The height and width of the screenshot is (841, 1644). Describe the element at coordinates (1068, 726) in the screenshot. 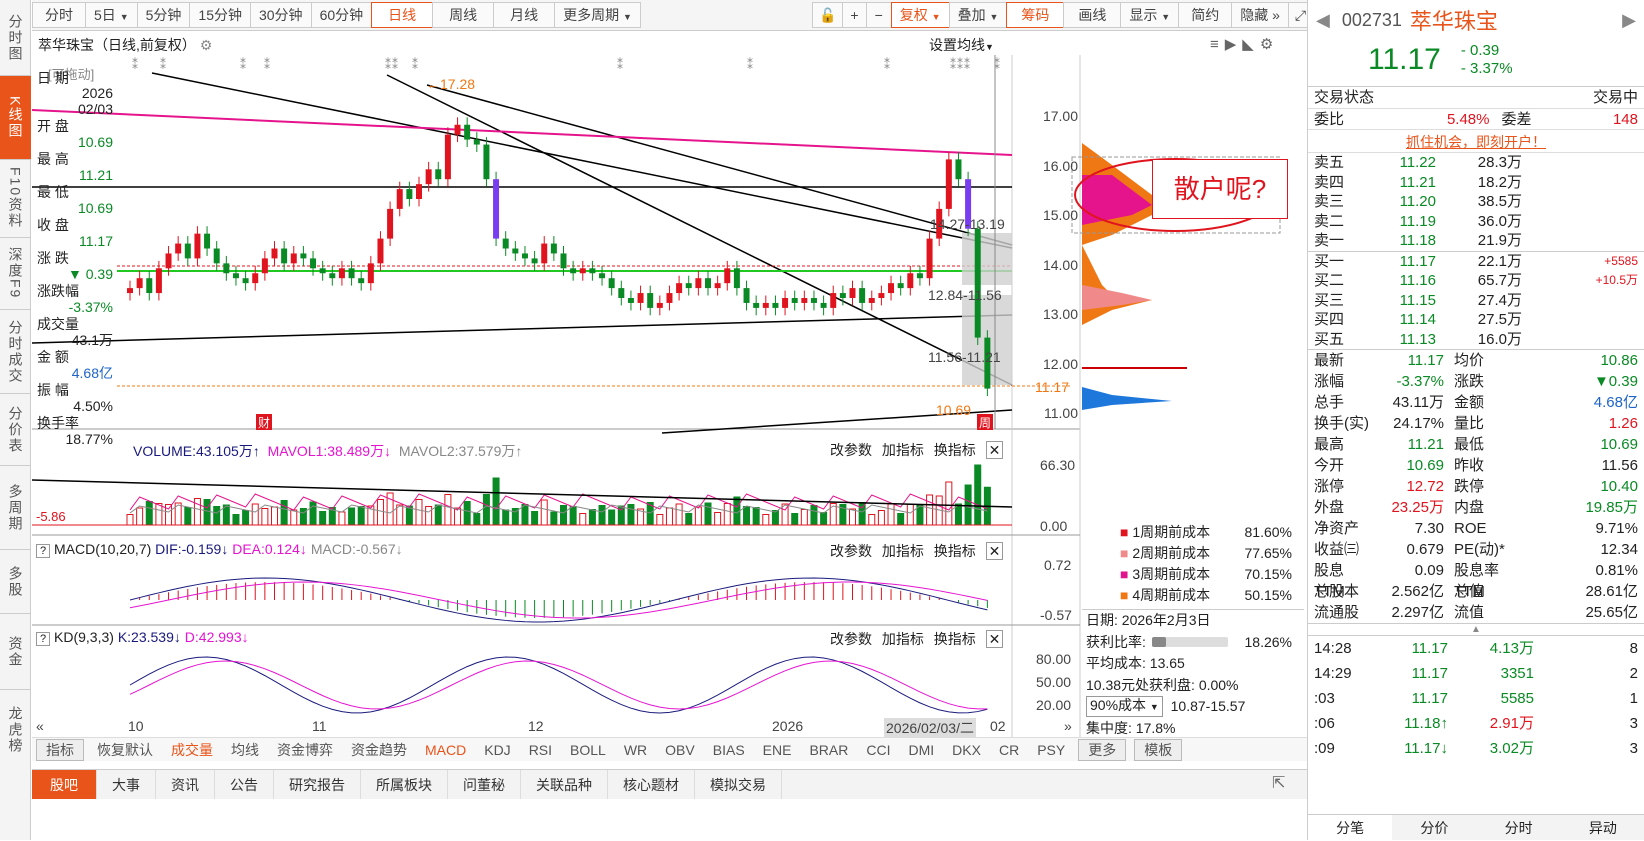

I see `scroll-right-icon: »` at that location.